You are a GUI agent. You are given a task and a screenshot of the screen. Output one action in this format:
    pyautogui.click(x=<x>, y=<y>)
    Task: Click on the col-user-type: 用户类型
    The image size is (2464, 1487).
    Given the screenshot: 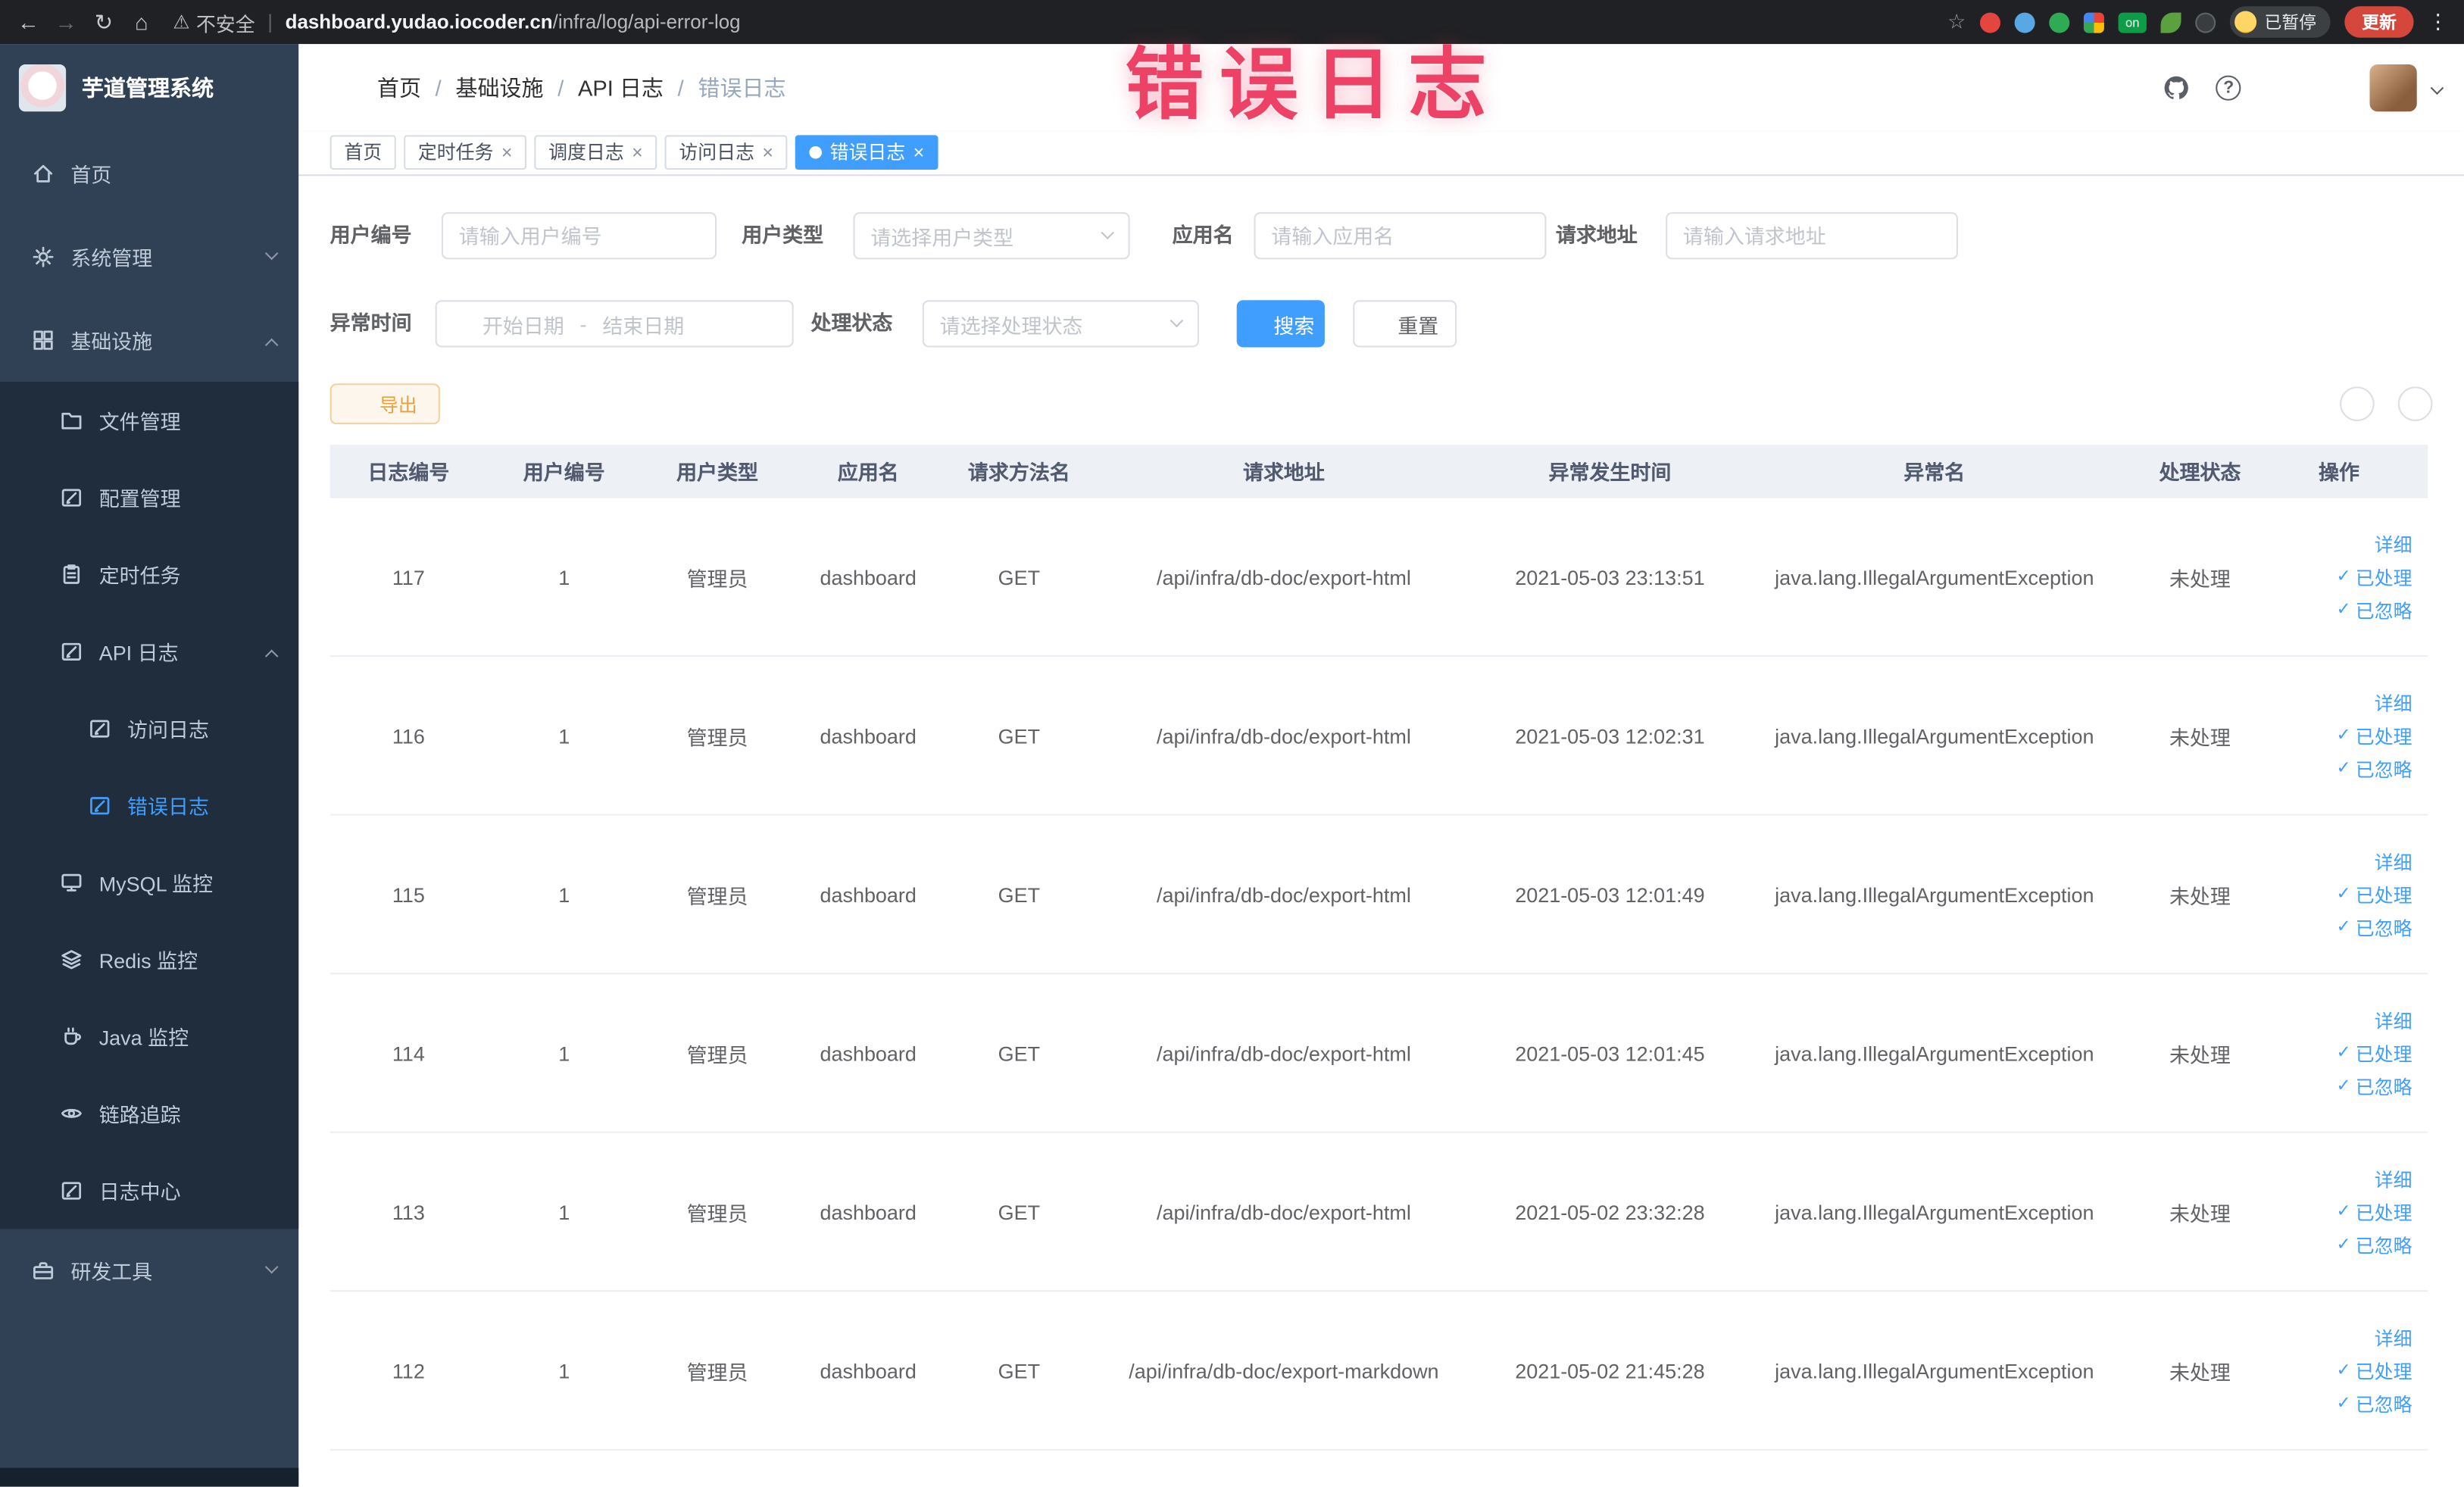 What is the action you would take?
    pyautogui.click(x=717, y=472)
    